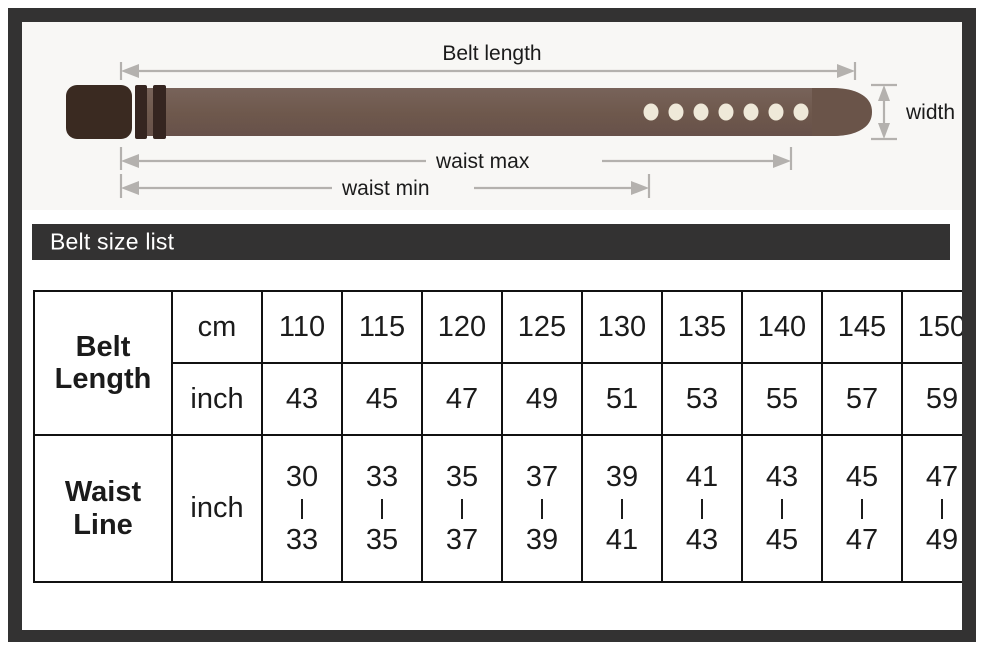  I want to click on row-header-waist-line2: Line, so click(103, 524).